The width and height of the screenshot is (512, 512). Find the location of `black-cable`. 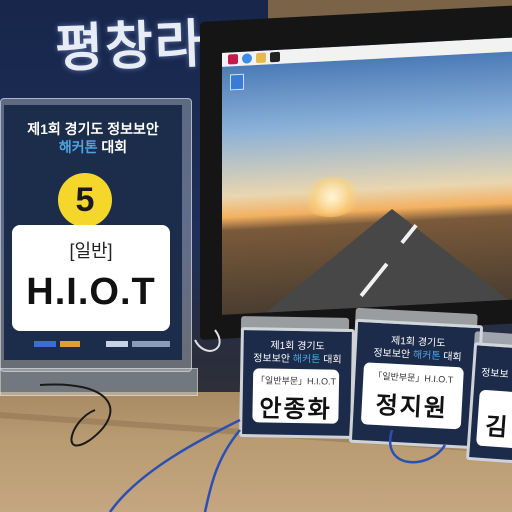

black-cable is located at coordinates (75, 415).